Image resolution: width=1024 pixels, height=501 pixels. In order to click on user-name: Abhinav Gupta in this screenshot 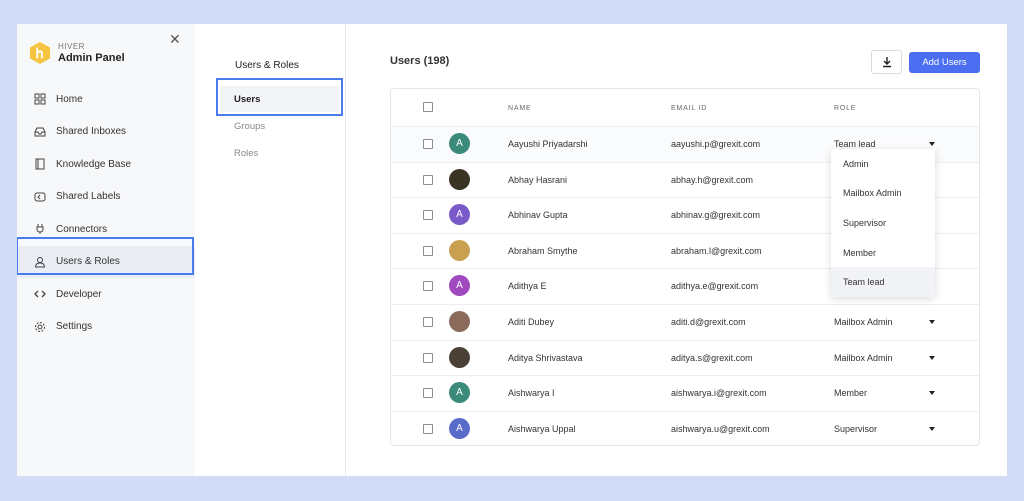, I will do `click(538, 215)`.